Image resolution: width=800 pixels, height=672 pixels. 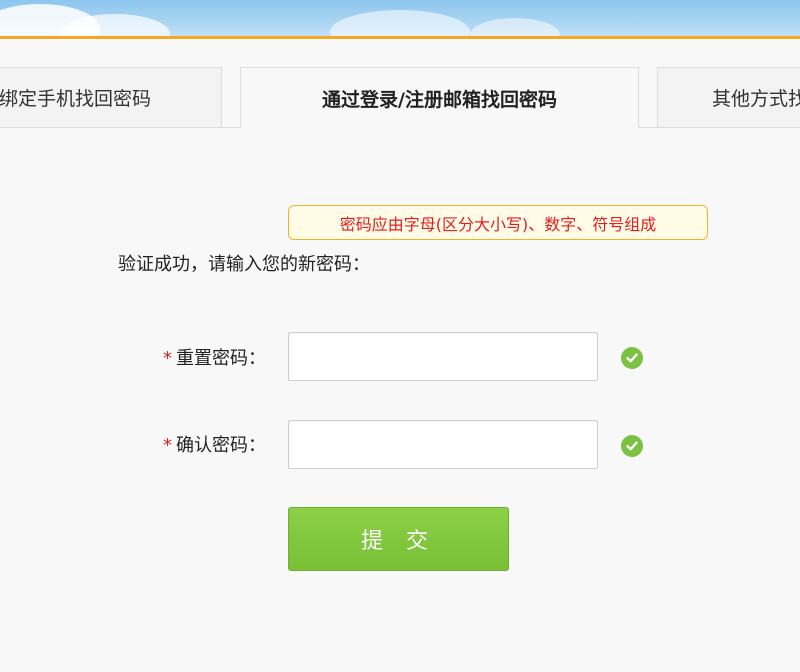 I want to click on confirm-password-label: * 确认密码：, so click(x=214, y=444).